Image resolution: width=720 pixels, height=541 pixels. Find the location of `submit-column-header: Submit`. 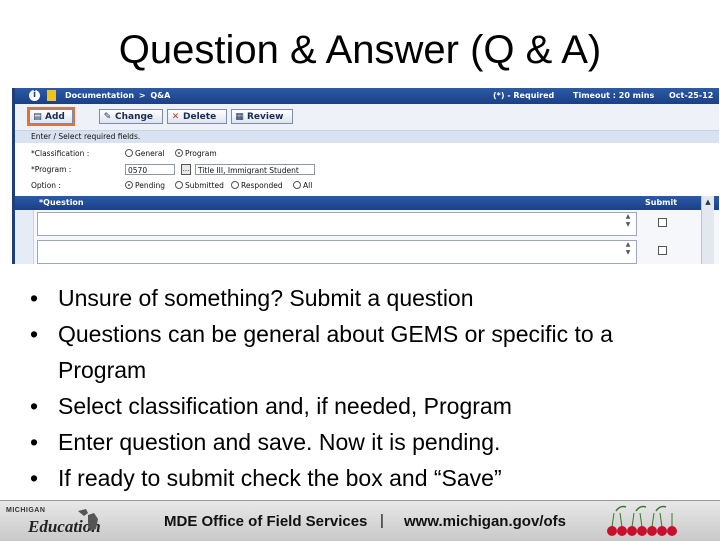

submit-column-header: Submit is located at coordinates (661, 203).